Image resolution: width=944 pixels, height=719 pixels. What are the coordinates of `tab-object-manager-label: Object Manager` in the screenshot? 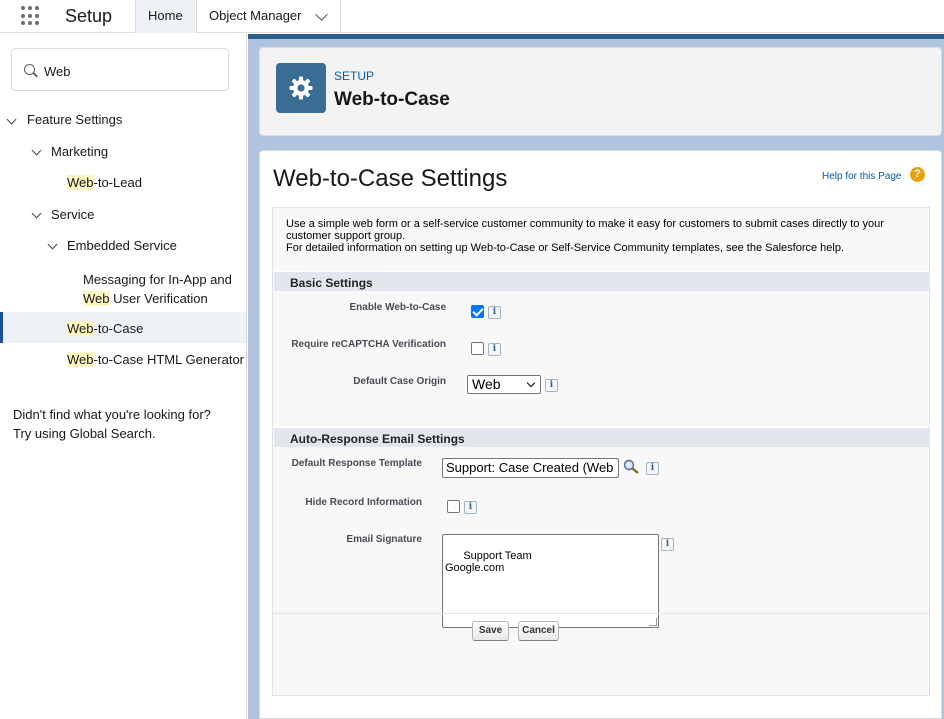 It's located at (255, 15).